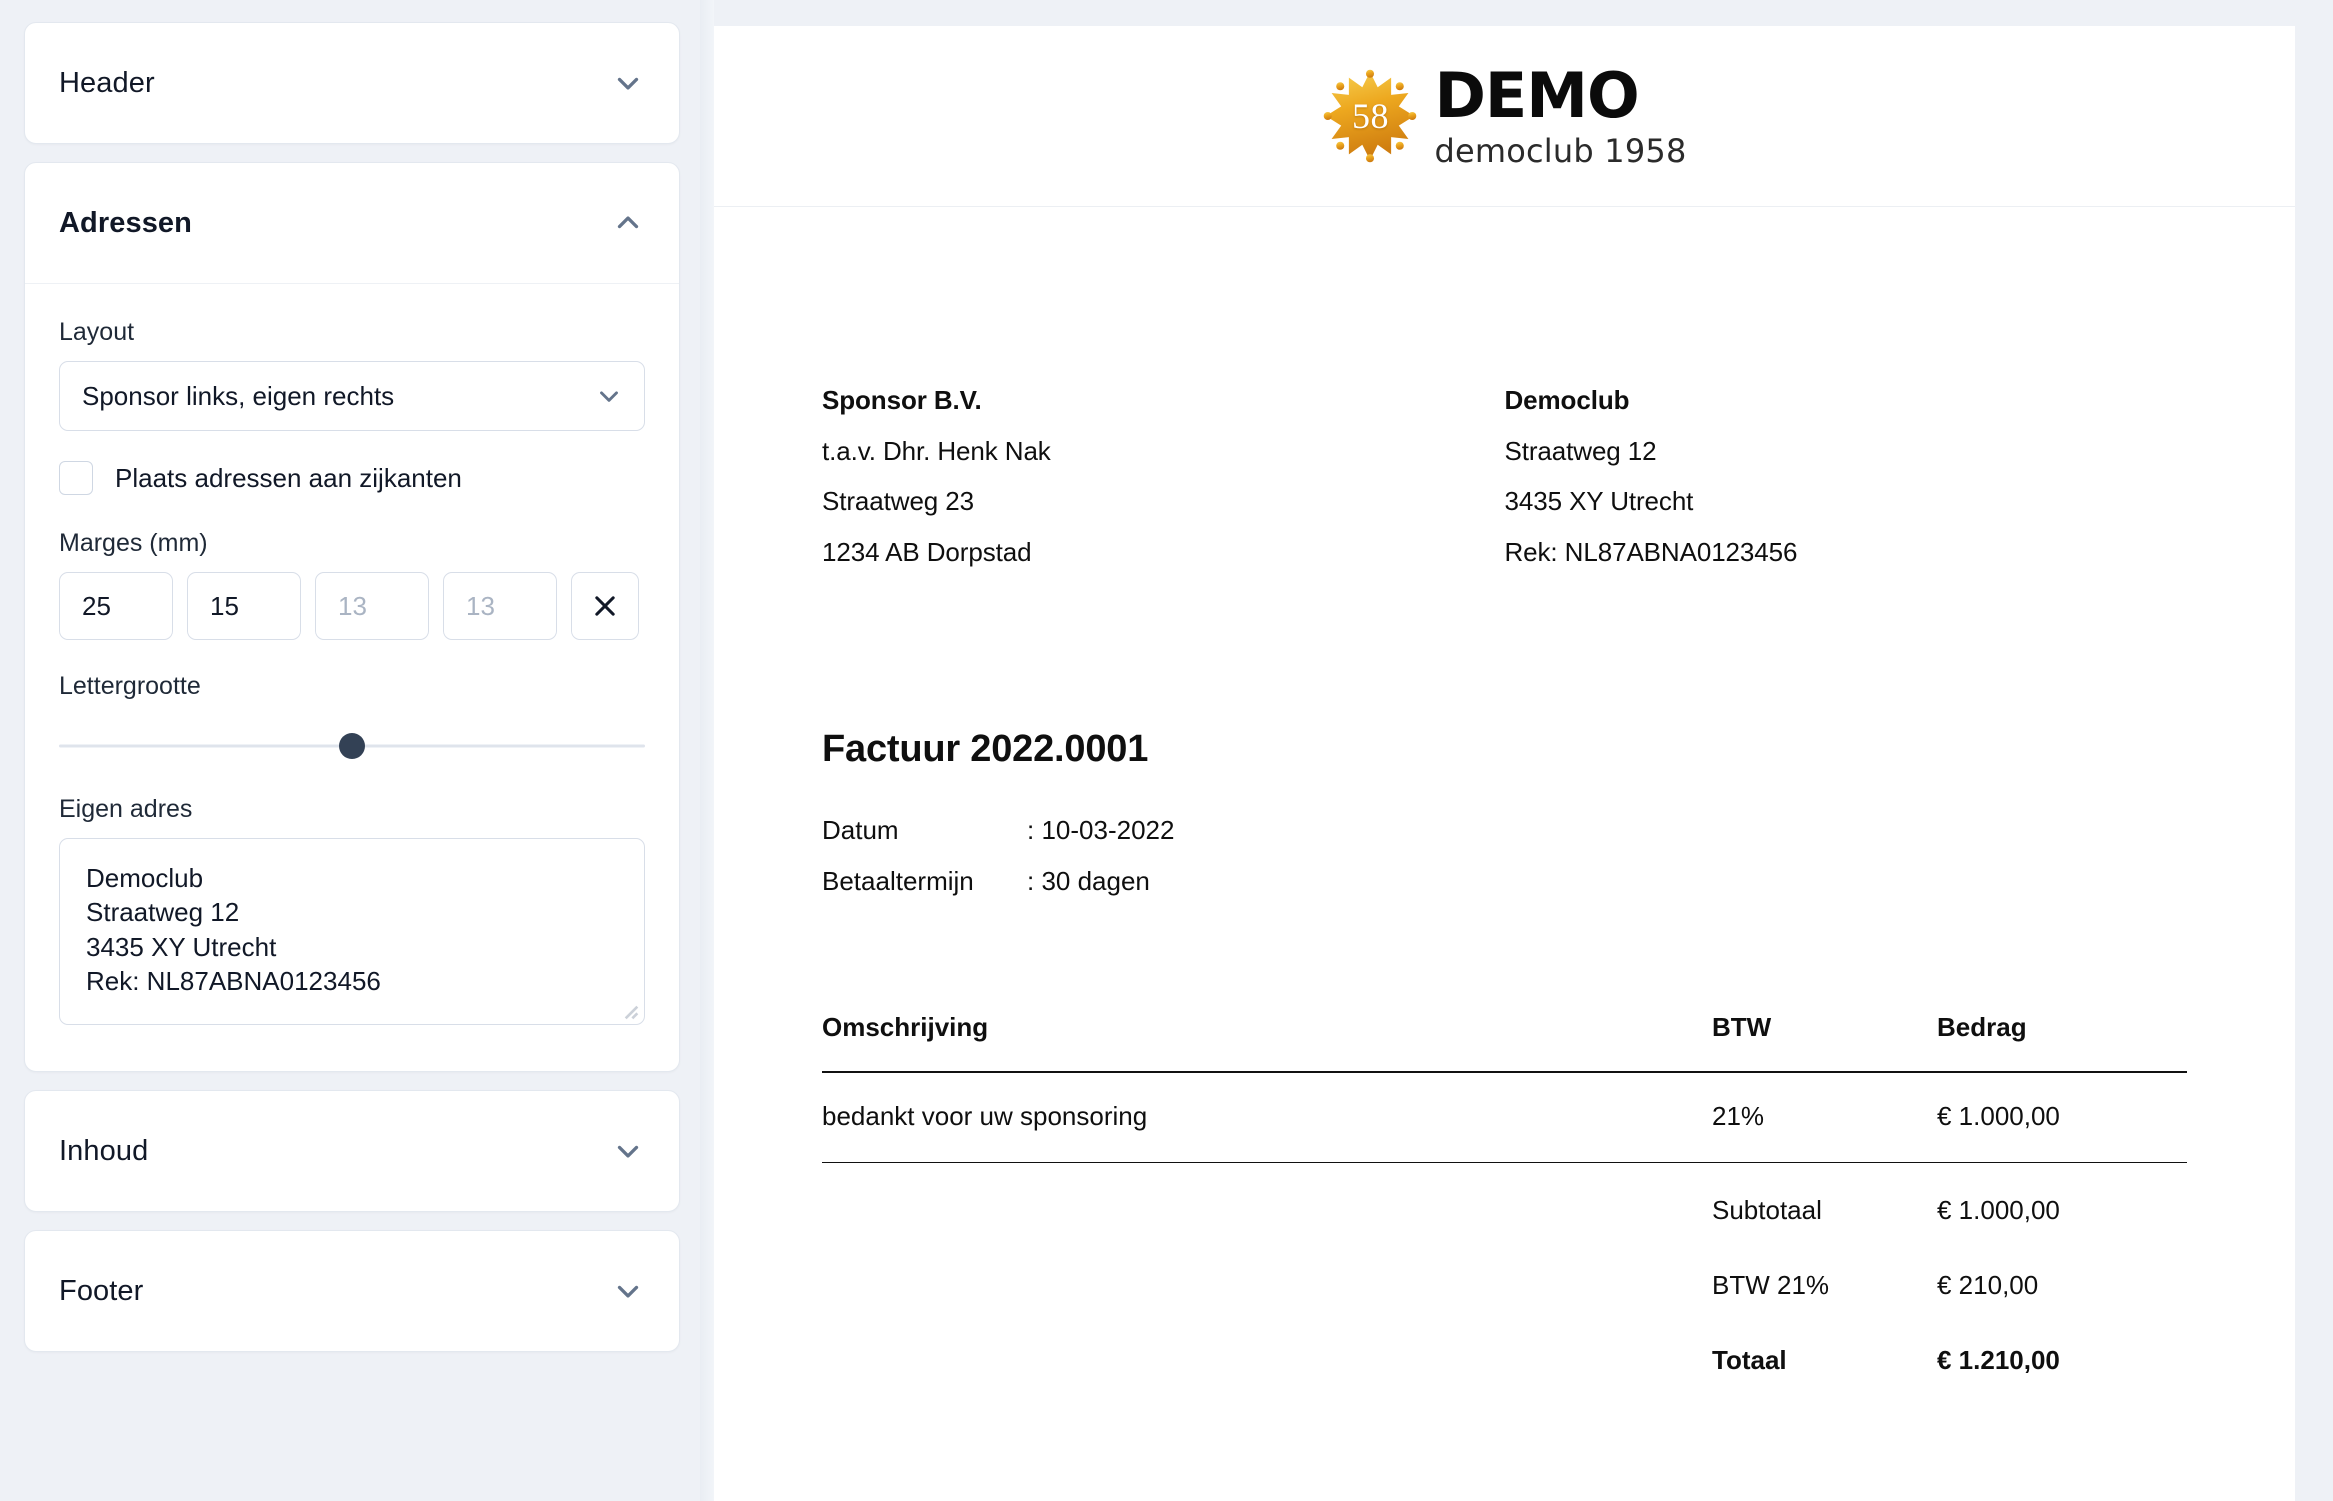 The height and width of the screenshot is (1501, 2333). What do you see at coordinates (1988, 1284) in the screenshot?
I see `totals-value: € 210,00` at bounding box center [1988, 1284].